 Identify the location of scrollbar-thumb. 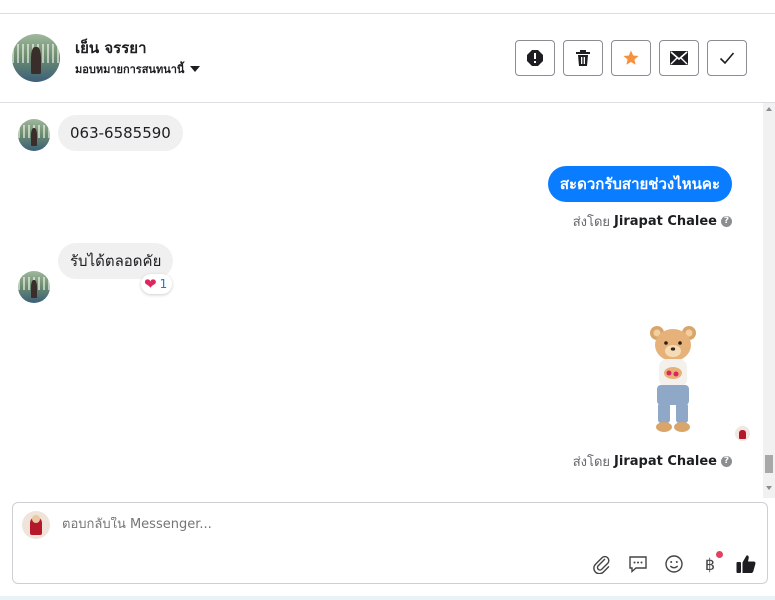
(769, 464).